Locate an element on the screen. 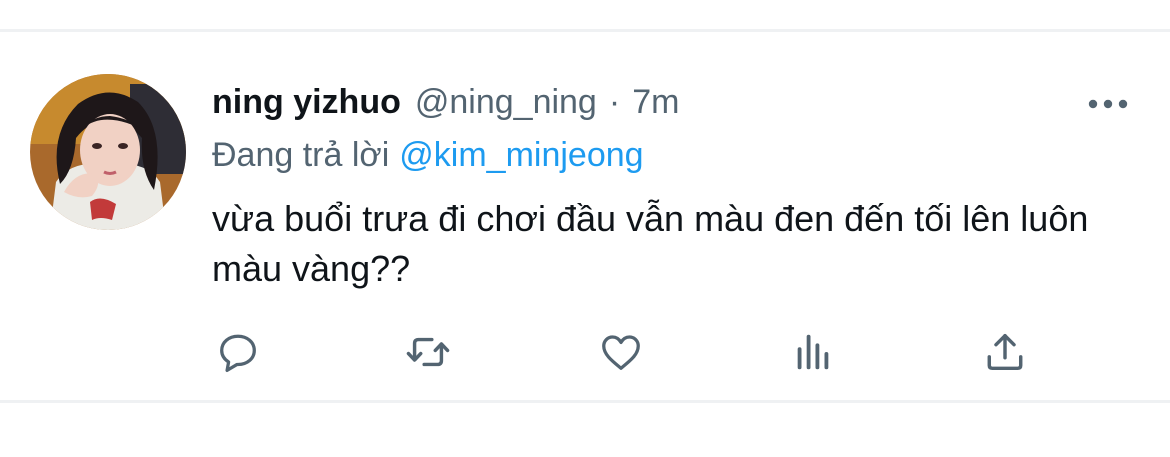 The height and width of the screenshot is (457, 1170). reply-mention-link: @kim_minjeong is located at coordinates (521, 155).